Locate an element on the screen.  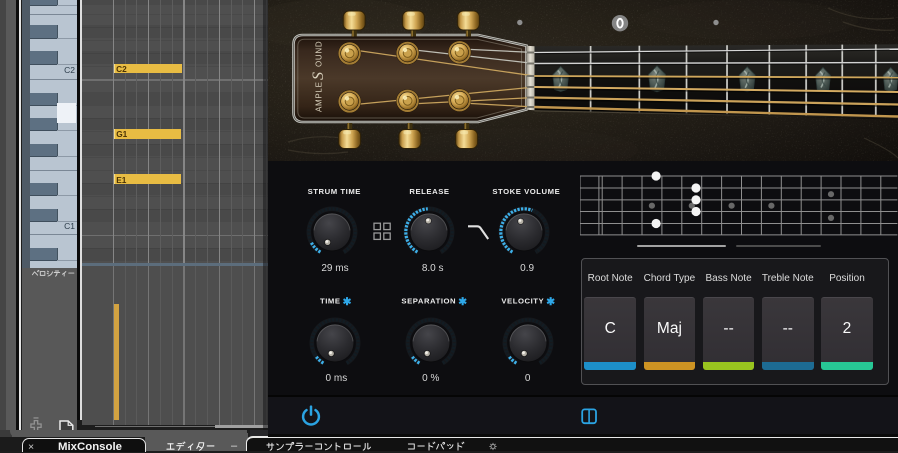
svg-text: AMPLE is located at coordinates (319, 96).